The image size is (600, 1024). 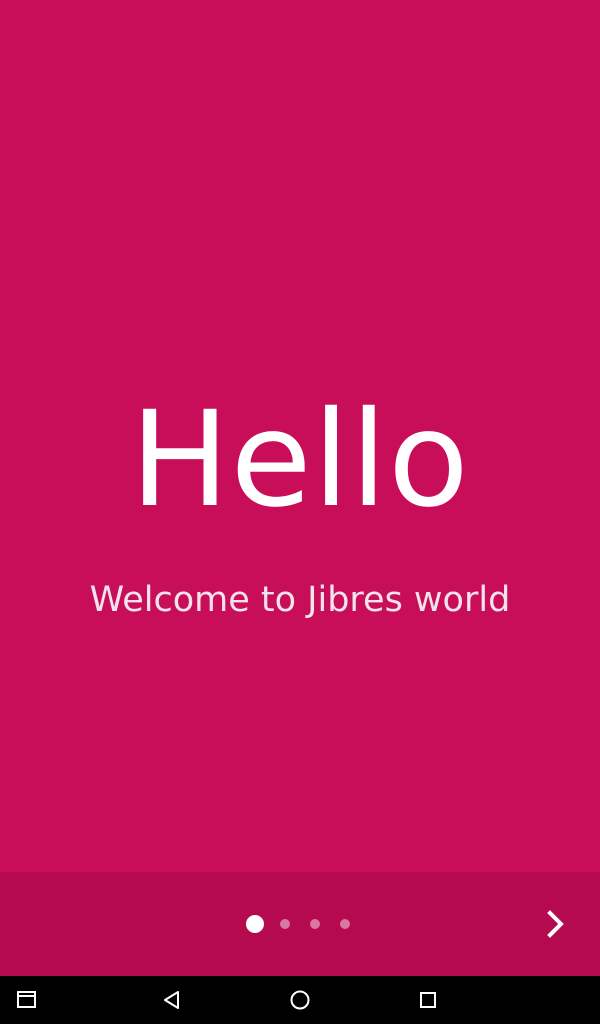 What do you see at coordinates (300, 460) in the screenshot?
I see `hello-title: Hello` at bounding box center [300, 460].